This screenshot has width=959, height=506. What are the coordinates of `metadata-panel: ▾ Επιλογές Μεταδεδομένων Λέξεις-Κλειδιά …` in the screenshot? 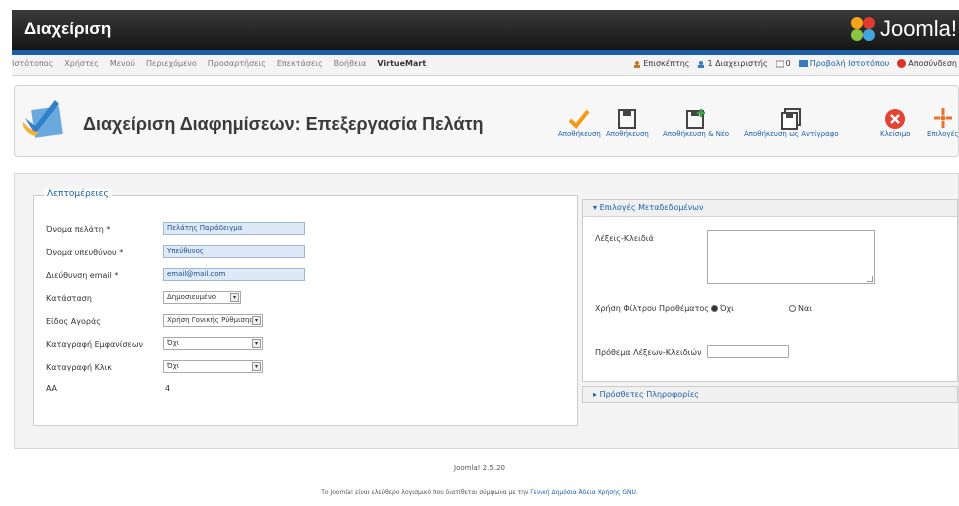 It's located at (770, 290).